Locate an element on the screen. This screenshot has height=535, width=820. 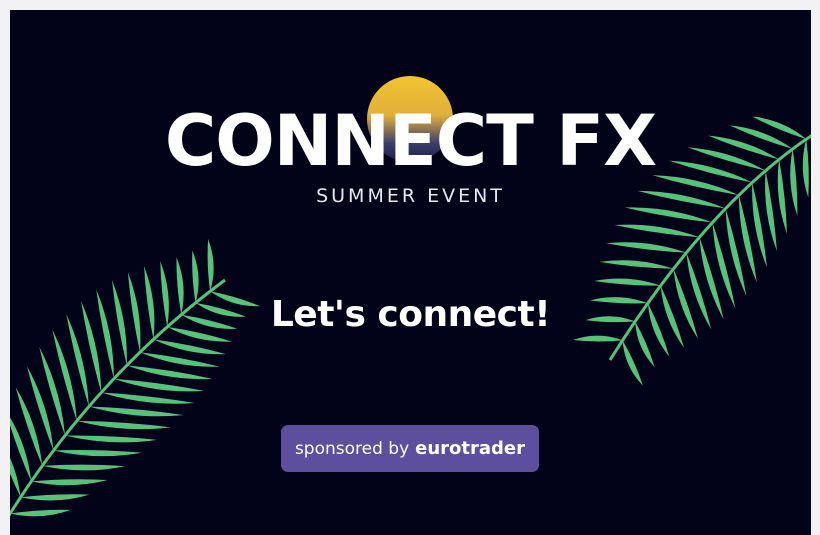
event-title: CONNECT FX is located at coordinates (410, 141).